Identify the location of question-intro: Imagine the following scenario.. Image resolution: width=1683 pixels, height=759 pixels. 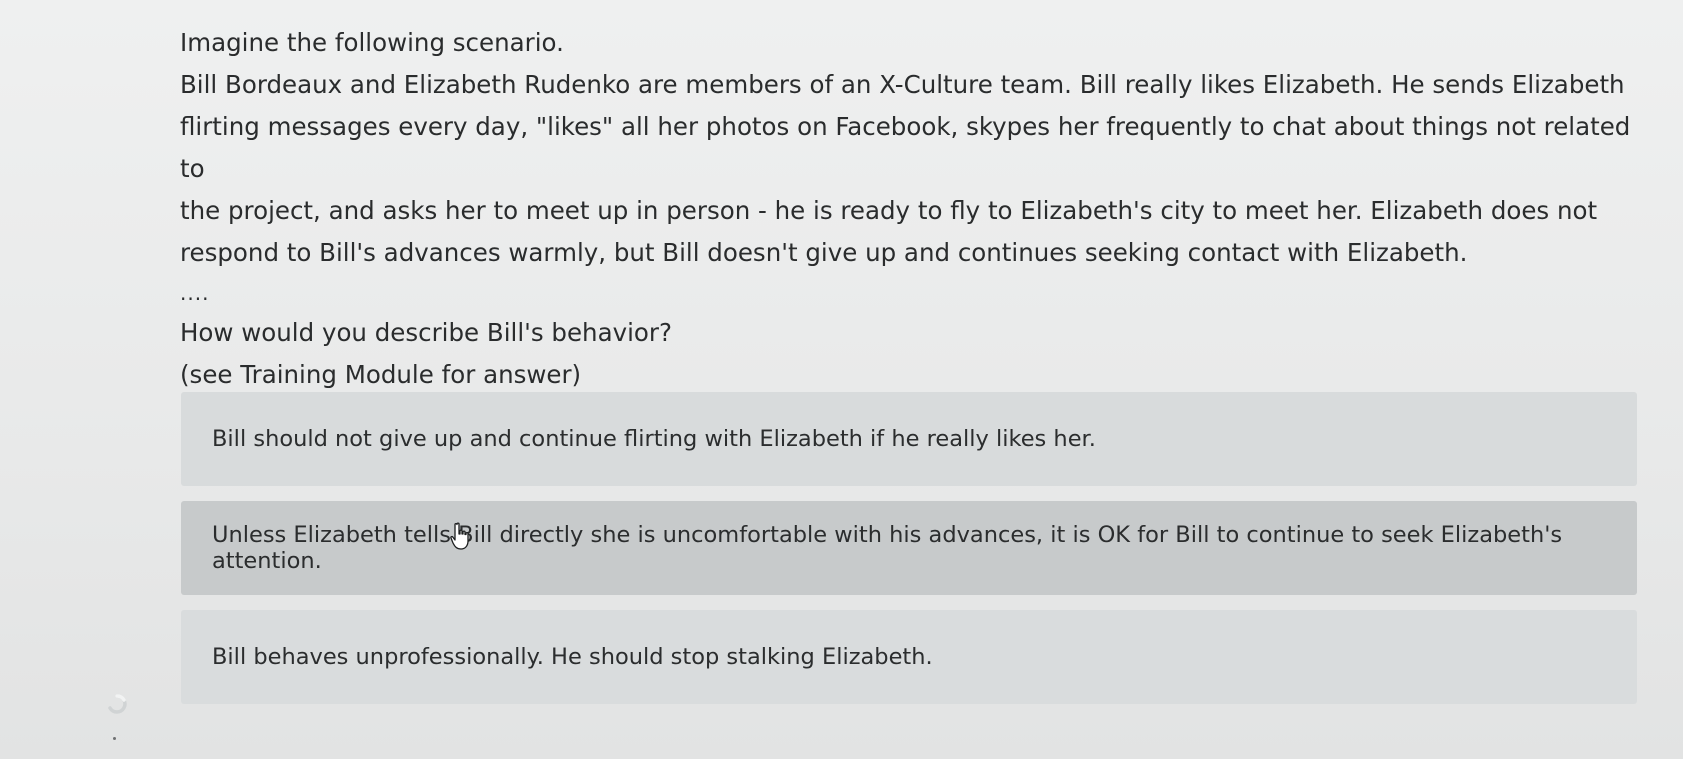
(372, 42).